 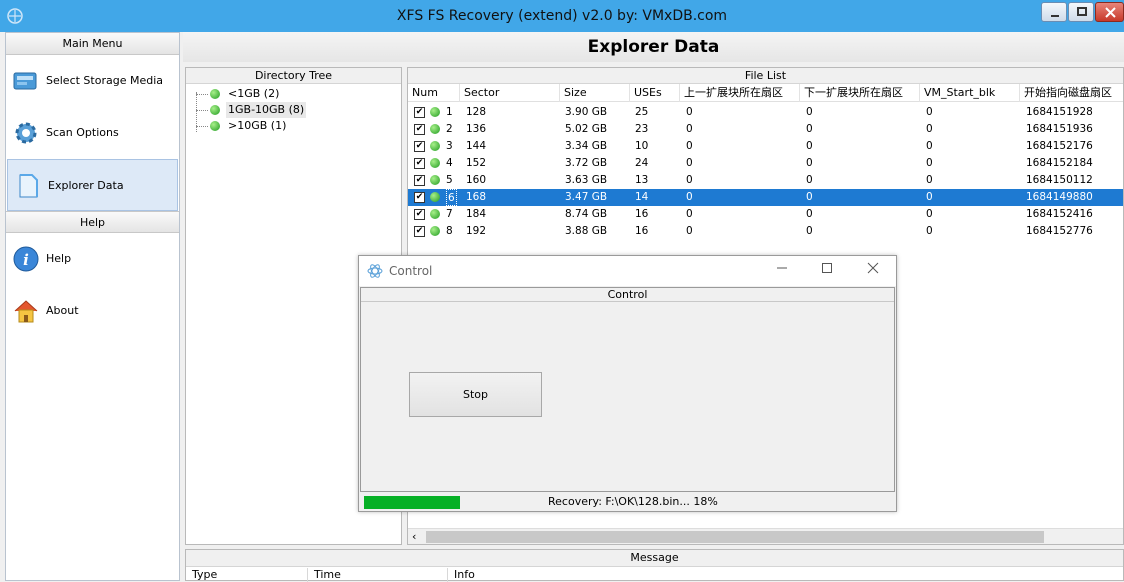 I want to click on table-row: ✔ 1 128 3.90 GB 25 0 0 0 1684151928, so click(x=765, y=112).